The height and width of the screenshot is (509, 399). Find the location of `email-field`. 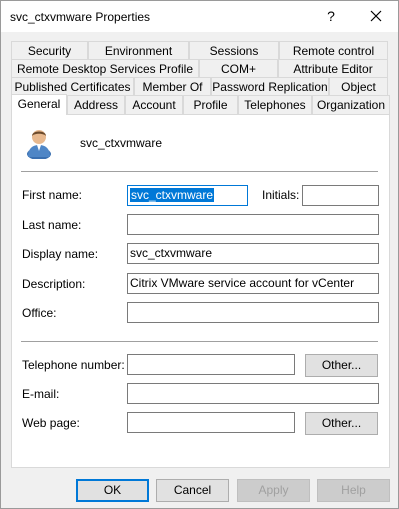

email-field is located at coordinates (253, 393).